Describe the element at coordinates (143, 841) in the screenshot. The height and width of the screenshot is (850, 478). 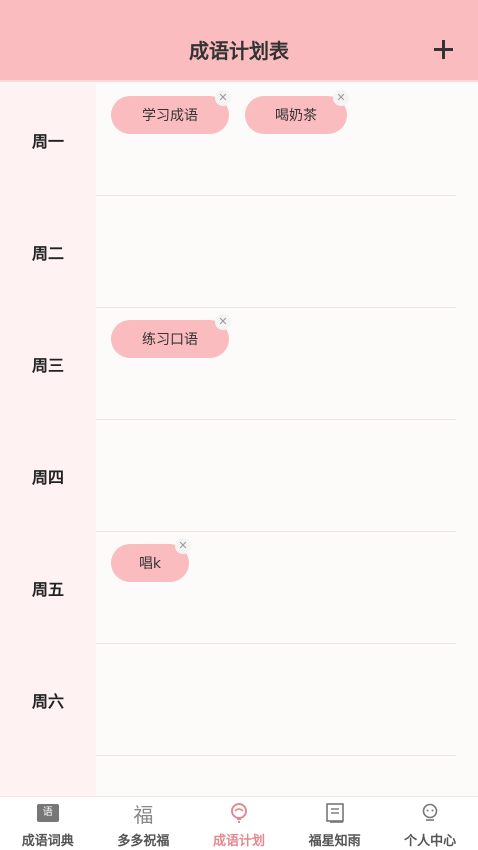
I see `tab-label: 多多祝福` at that location.